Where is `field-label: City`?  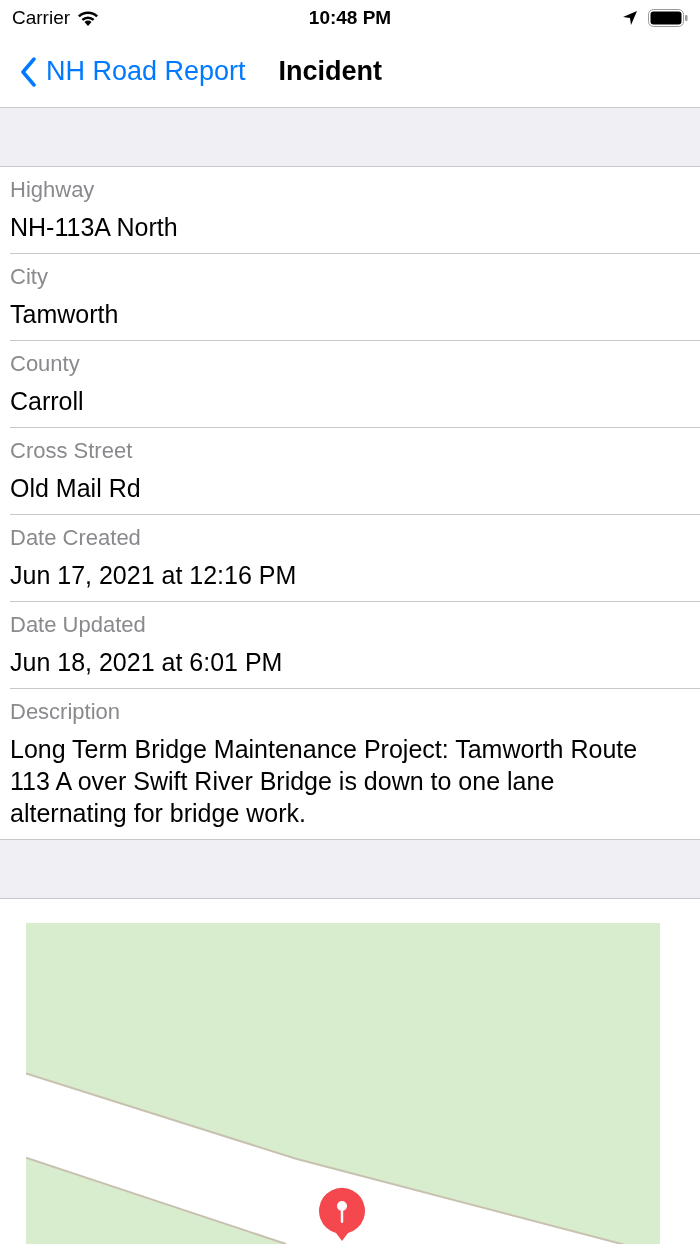 field-label: City is located at coordinates (29, 277).